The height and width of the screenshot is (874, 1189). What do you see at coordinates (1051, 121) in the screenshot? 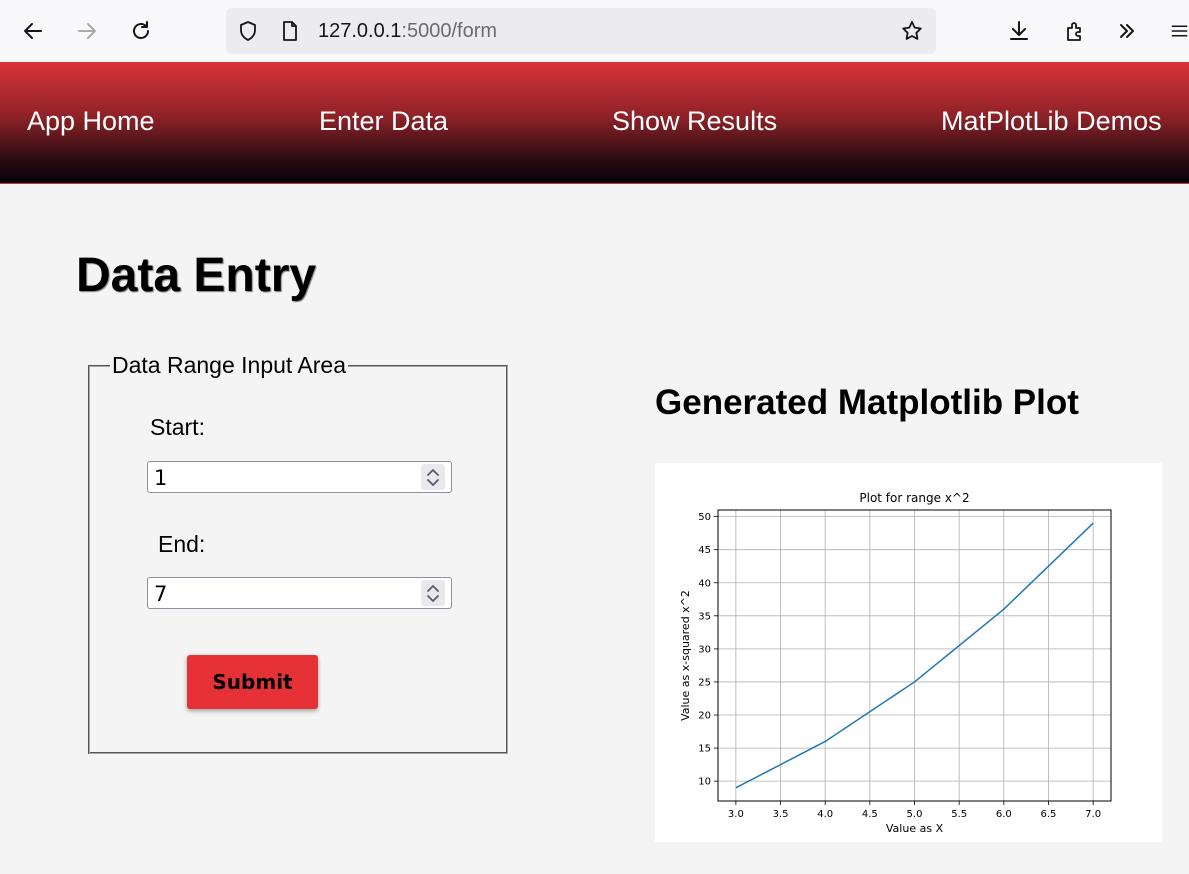
I see `nav-matplotlib-demos: MatPlotLib Demos` at bounding box center [1051, 121].